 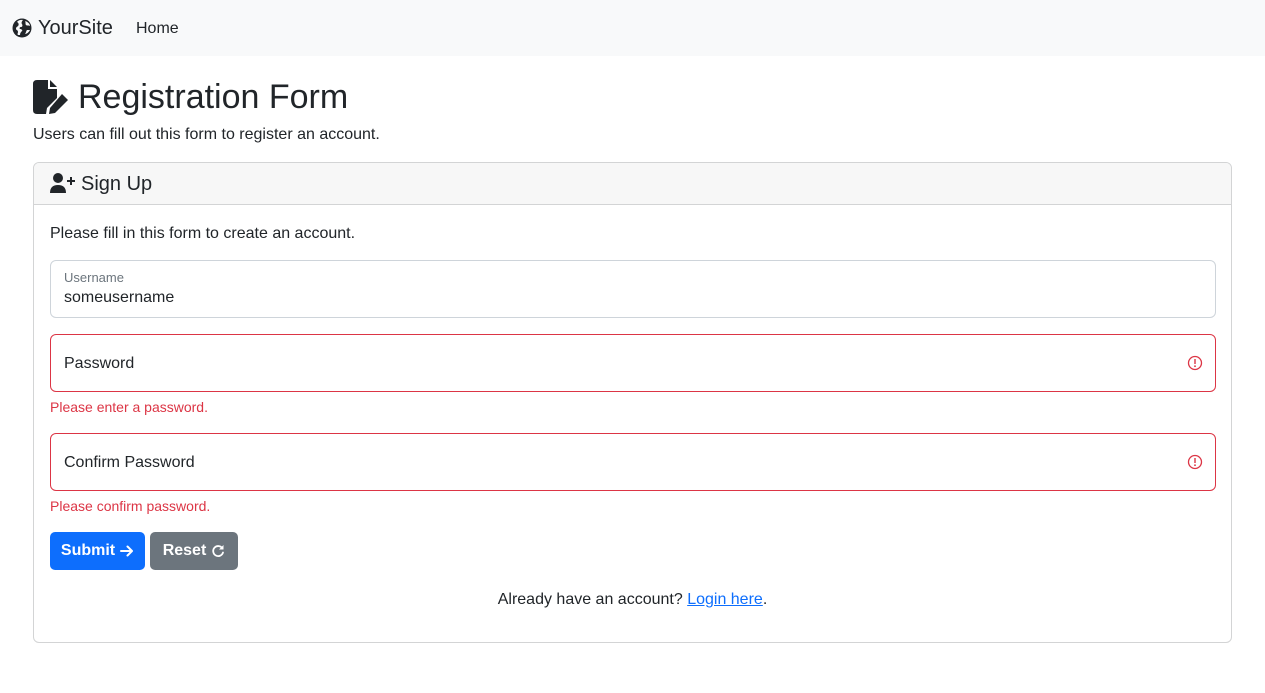 I want to click on brand-name: YourSite, so click(x=75, y=28).